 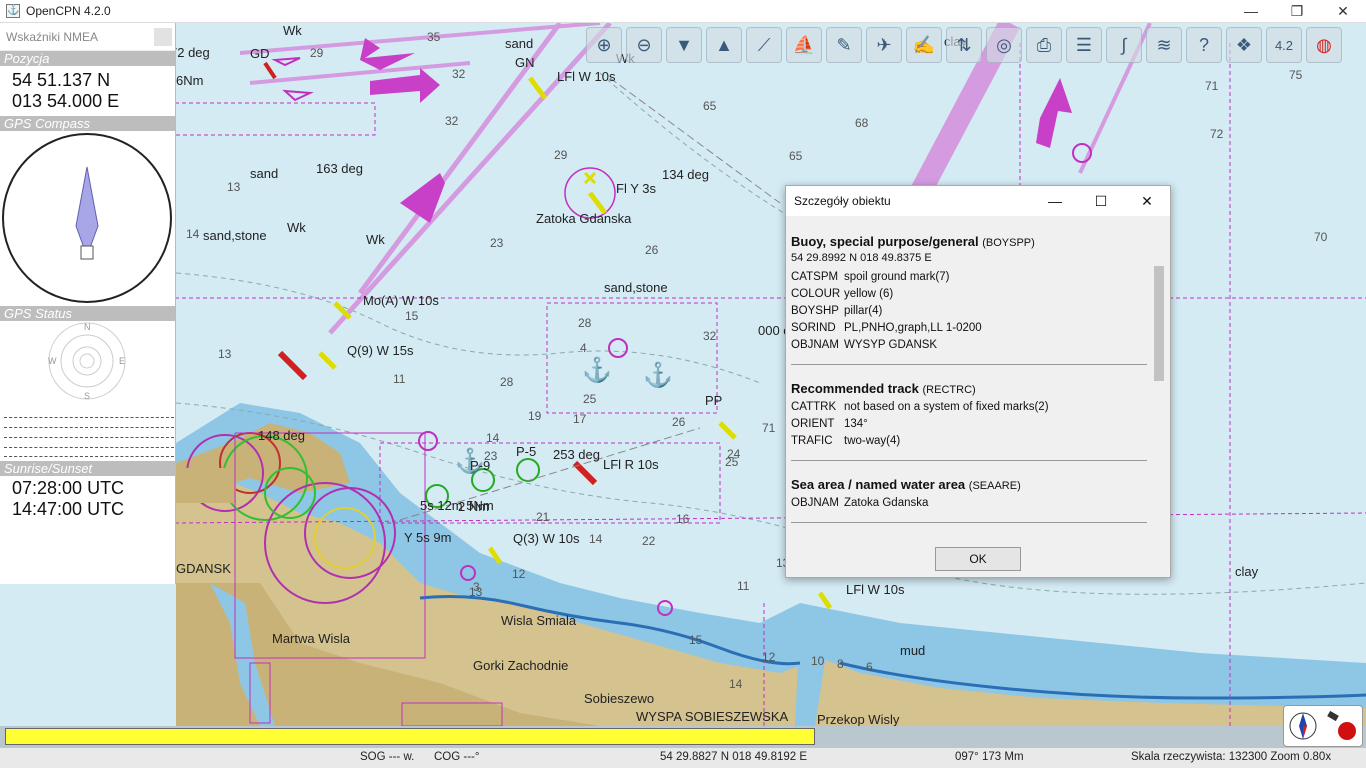 What do you see at coordinates (969, 484) in the screenshot?
I see `object-name: Sea area / named water area (SEAARE)` at bounding box center [969, 484].